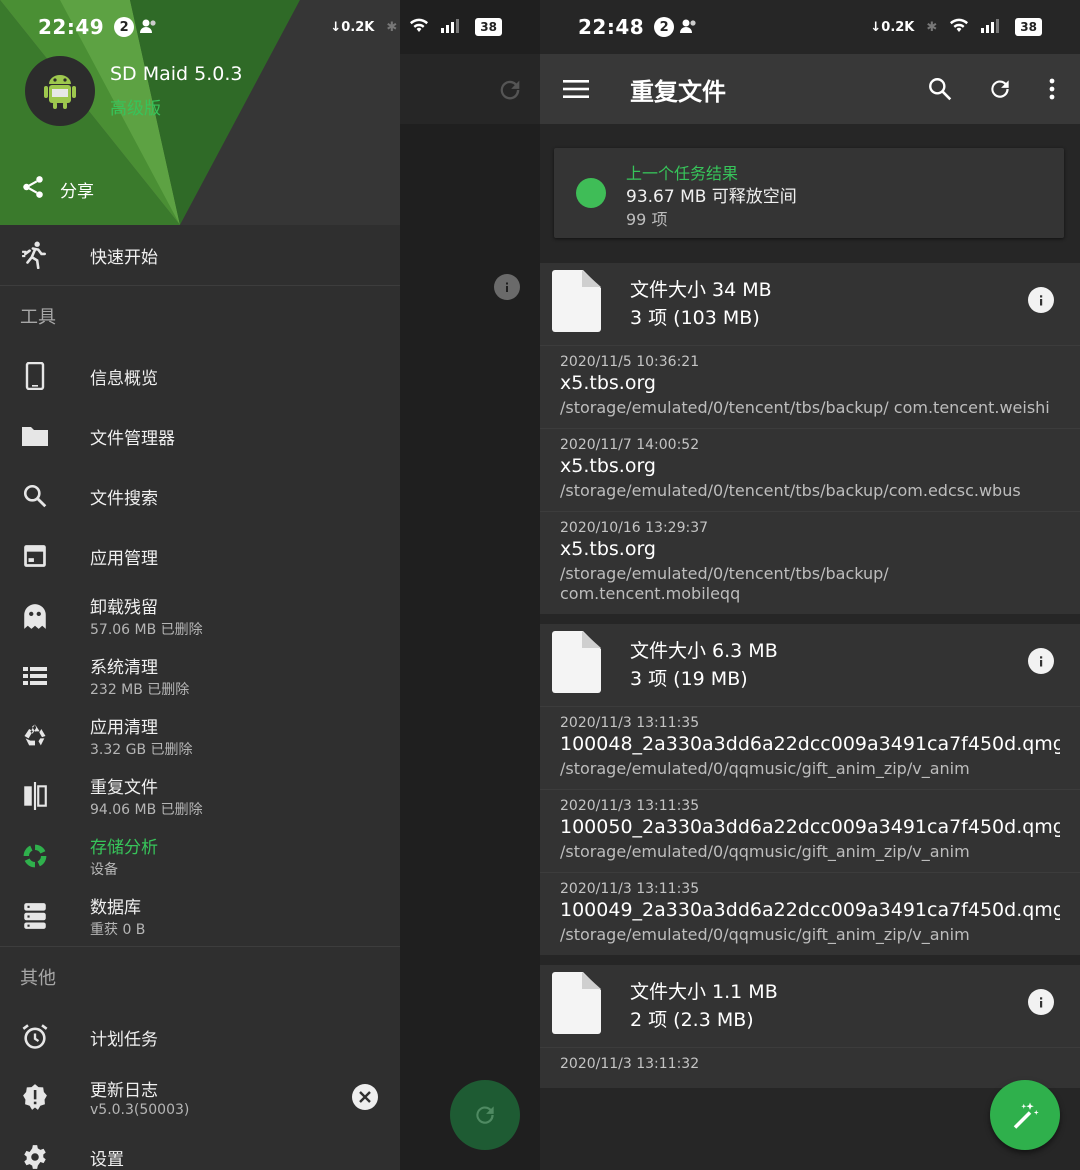 The height and width of the screenshot is (1170, 1080). Describe the element at coordinates (692, 1020) in the screenshot. I see `group-count: 2 项 (2.3 MB)` at that location.